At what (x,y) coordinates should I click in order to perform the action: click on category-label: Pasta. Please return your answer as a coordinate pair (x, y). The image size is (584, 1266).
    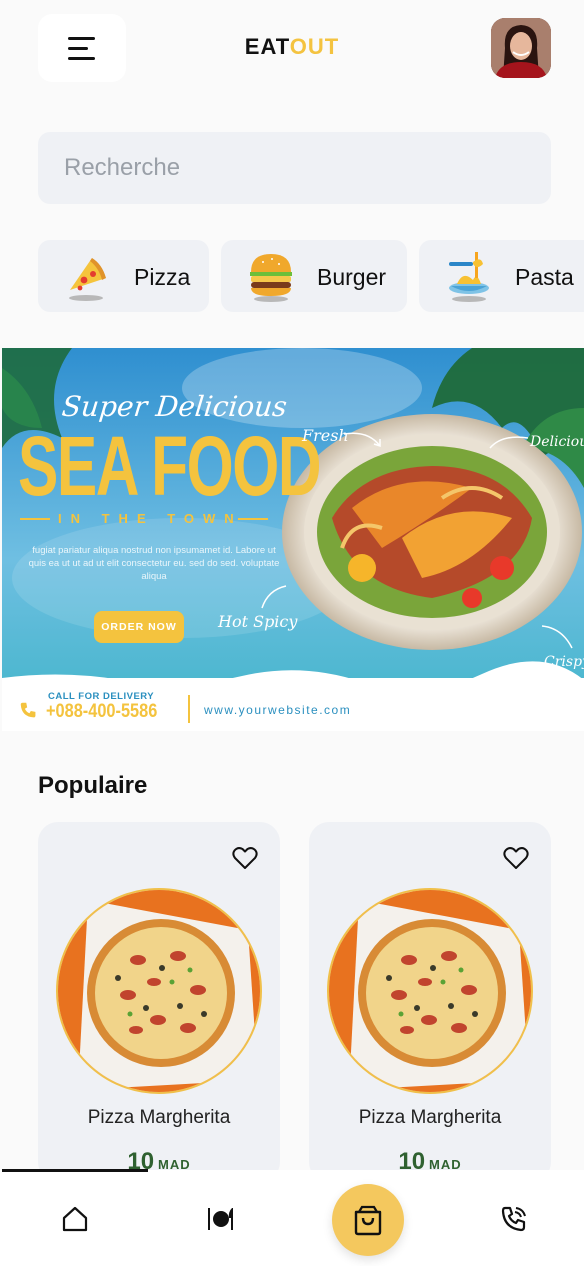
    Looking at the image, I should click on (544, 277).